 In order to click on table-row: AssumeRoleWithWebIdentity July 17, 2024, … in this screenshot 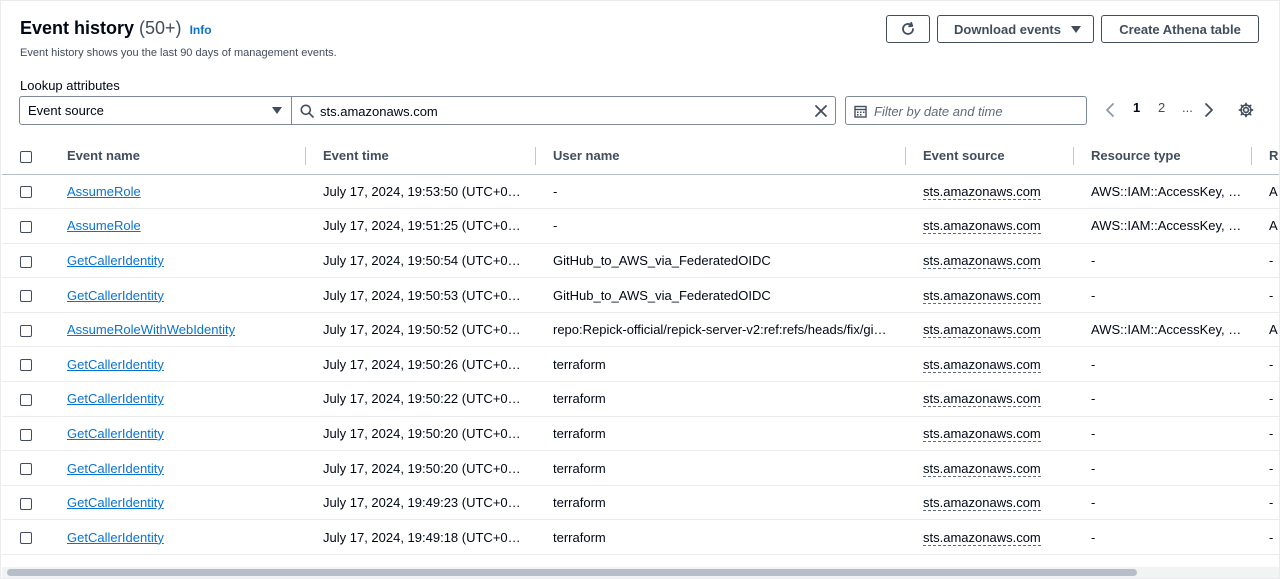, I will do `click(640, 330)`.